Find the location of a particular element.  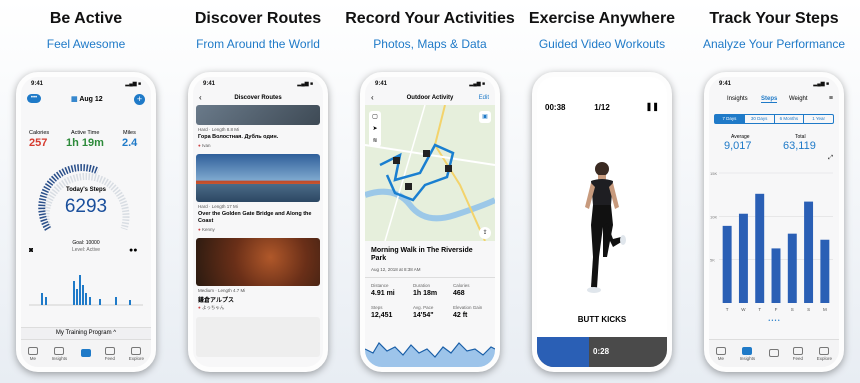

x-tick-label: S is located at coordinates (792, 309).